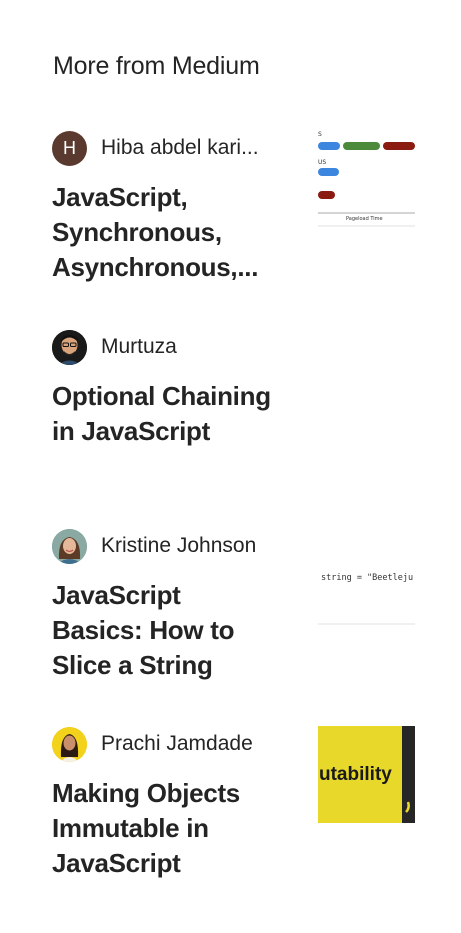 This screenshot has width=461, height=933. I want to click on article-title: Making Objects Immutable in JavaScript, so click(164, 828).